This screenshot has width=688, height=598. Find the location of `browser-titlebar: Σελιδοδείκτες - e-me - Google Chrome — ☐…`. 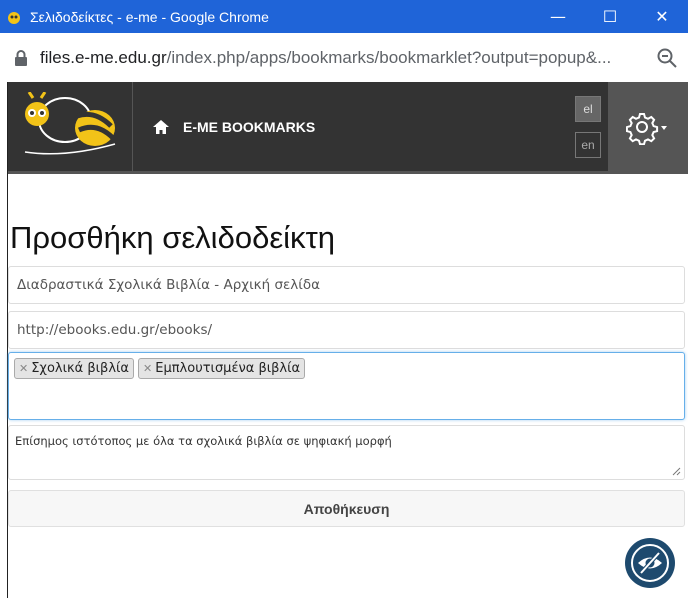

browser-titlebar: Σελιδοδείκτες - e-me - Google Chrome — ☐… is located at coordinates (344, 16).